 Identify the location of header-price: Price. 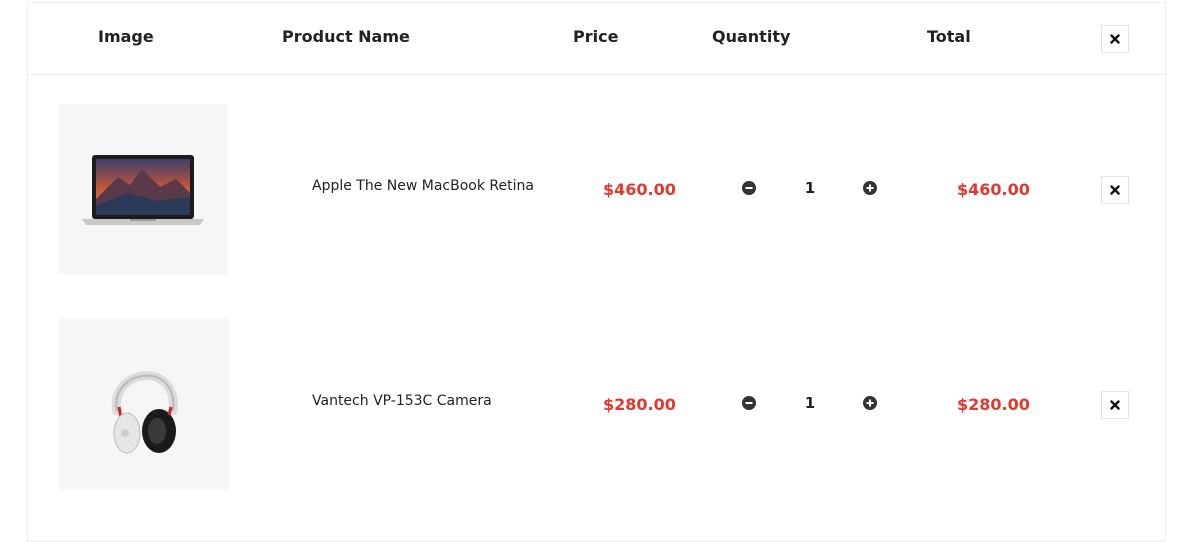
(596, 36).